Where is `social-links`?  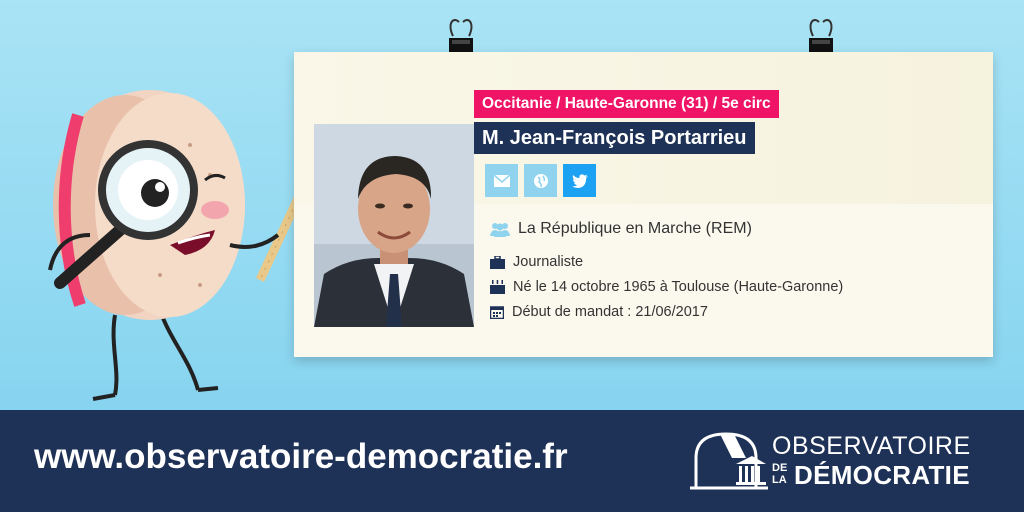 social-links is located at coordinates (540, 180).